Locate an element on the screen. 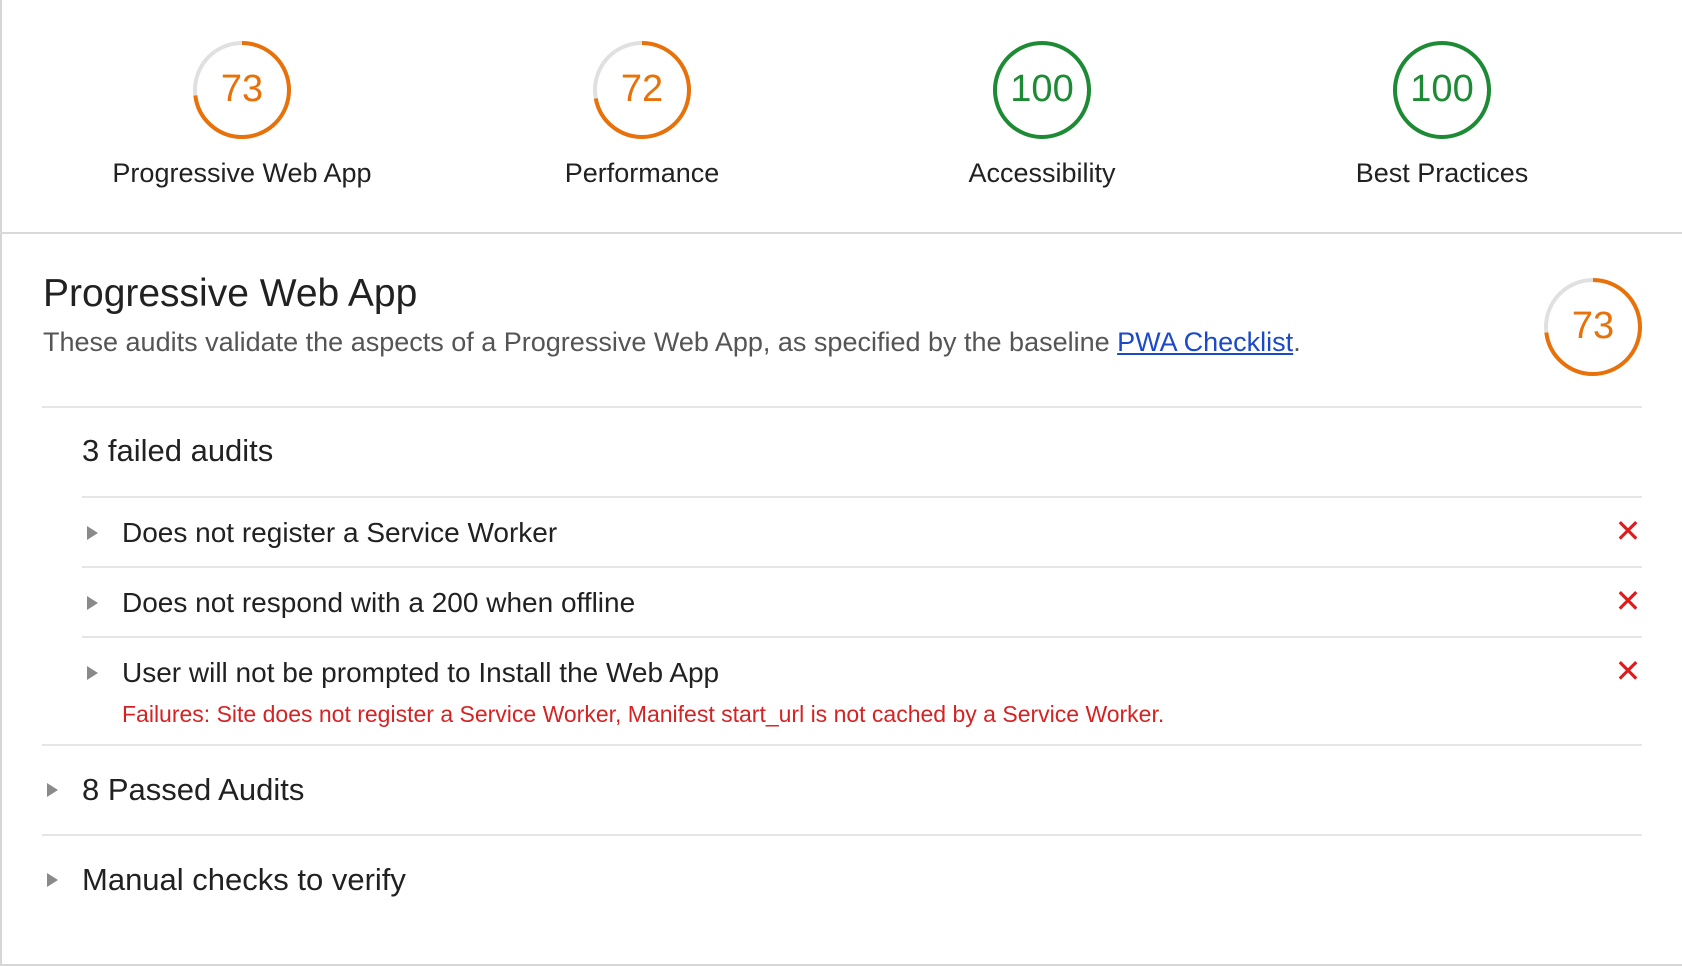 This screenshot has width=1682, height=966. gauge-label: Performance is located at coordinates (642, 173).